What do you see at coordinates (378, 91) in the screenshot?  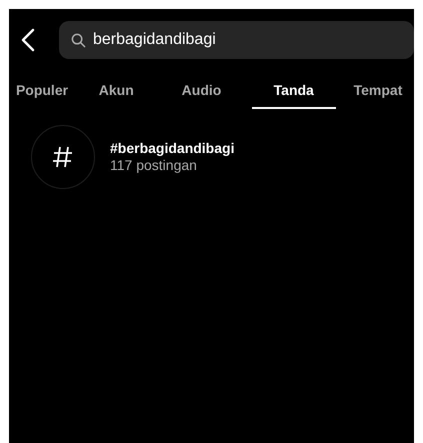 I see `tab: Tempat` at bounding box center [378, 91].